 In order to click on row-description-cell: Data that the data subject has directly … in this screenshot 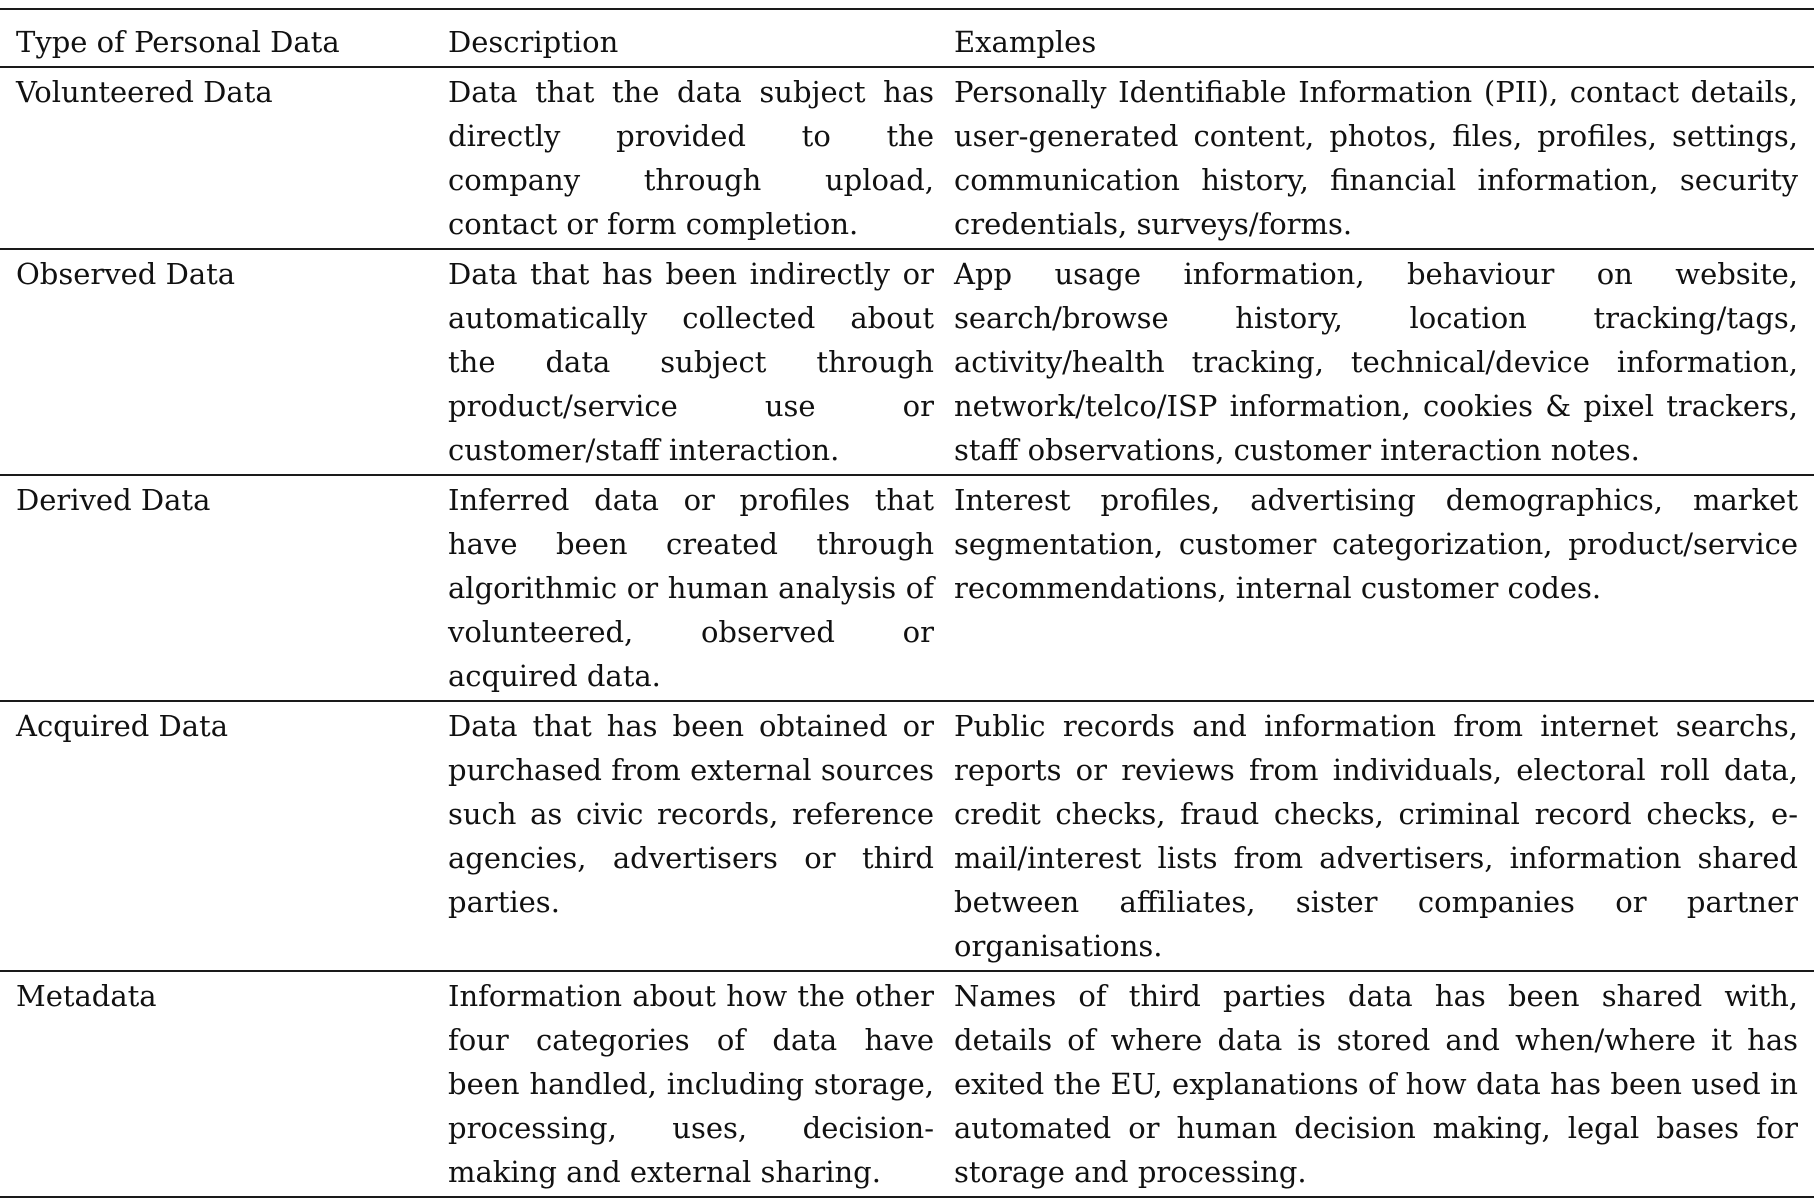, I will do `click(691, 158)`.